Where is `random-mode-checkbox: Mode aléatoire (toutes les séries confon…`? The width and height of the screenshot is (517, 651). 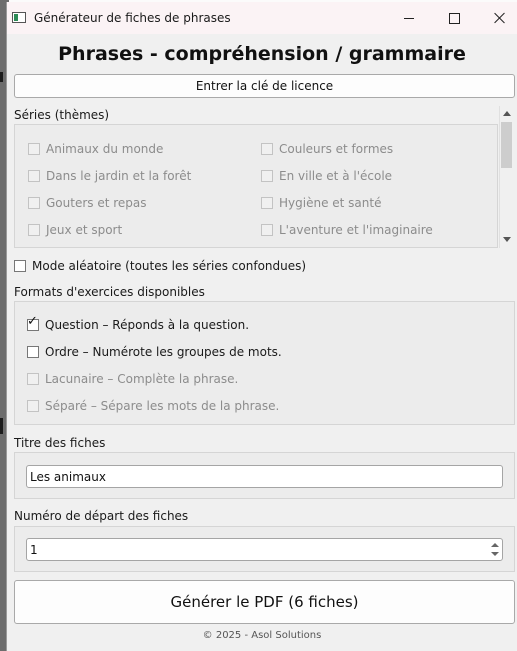 random-mode-checkbox: Mode aléatoire (toutes les séries confon… is located at coordinates (160, 266).